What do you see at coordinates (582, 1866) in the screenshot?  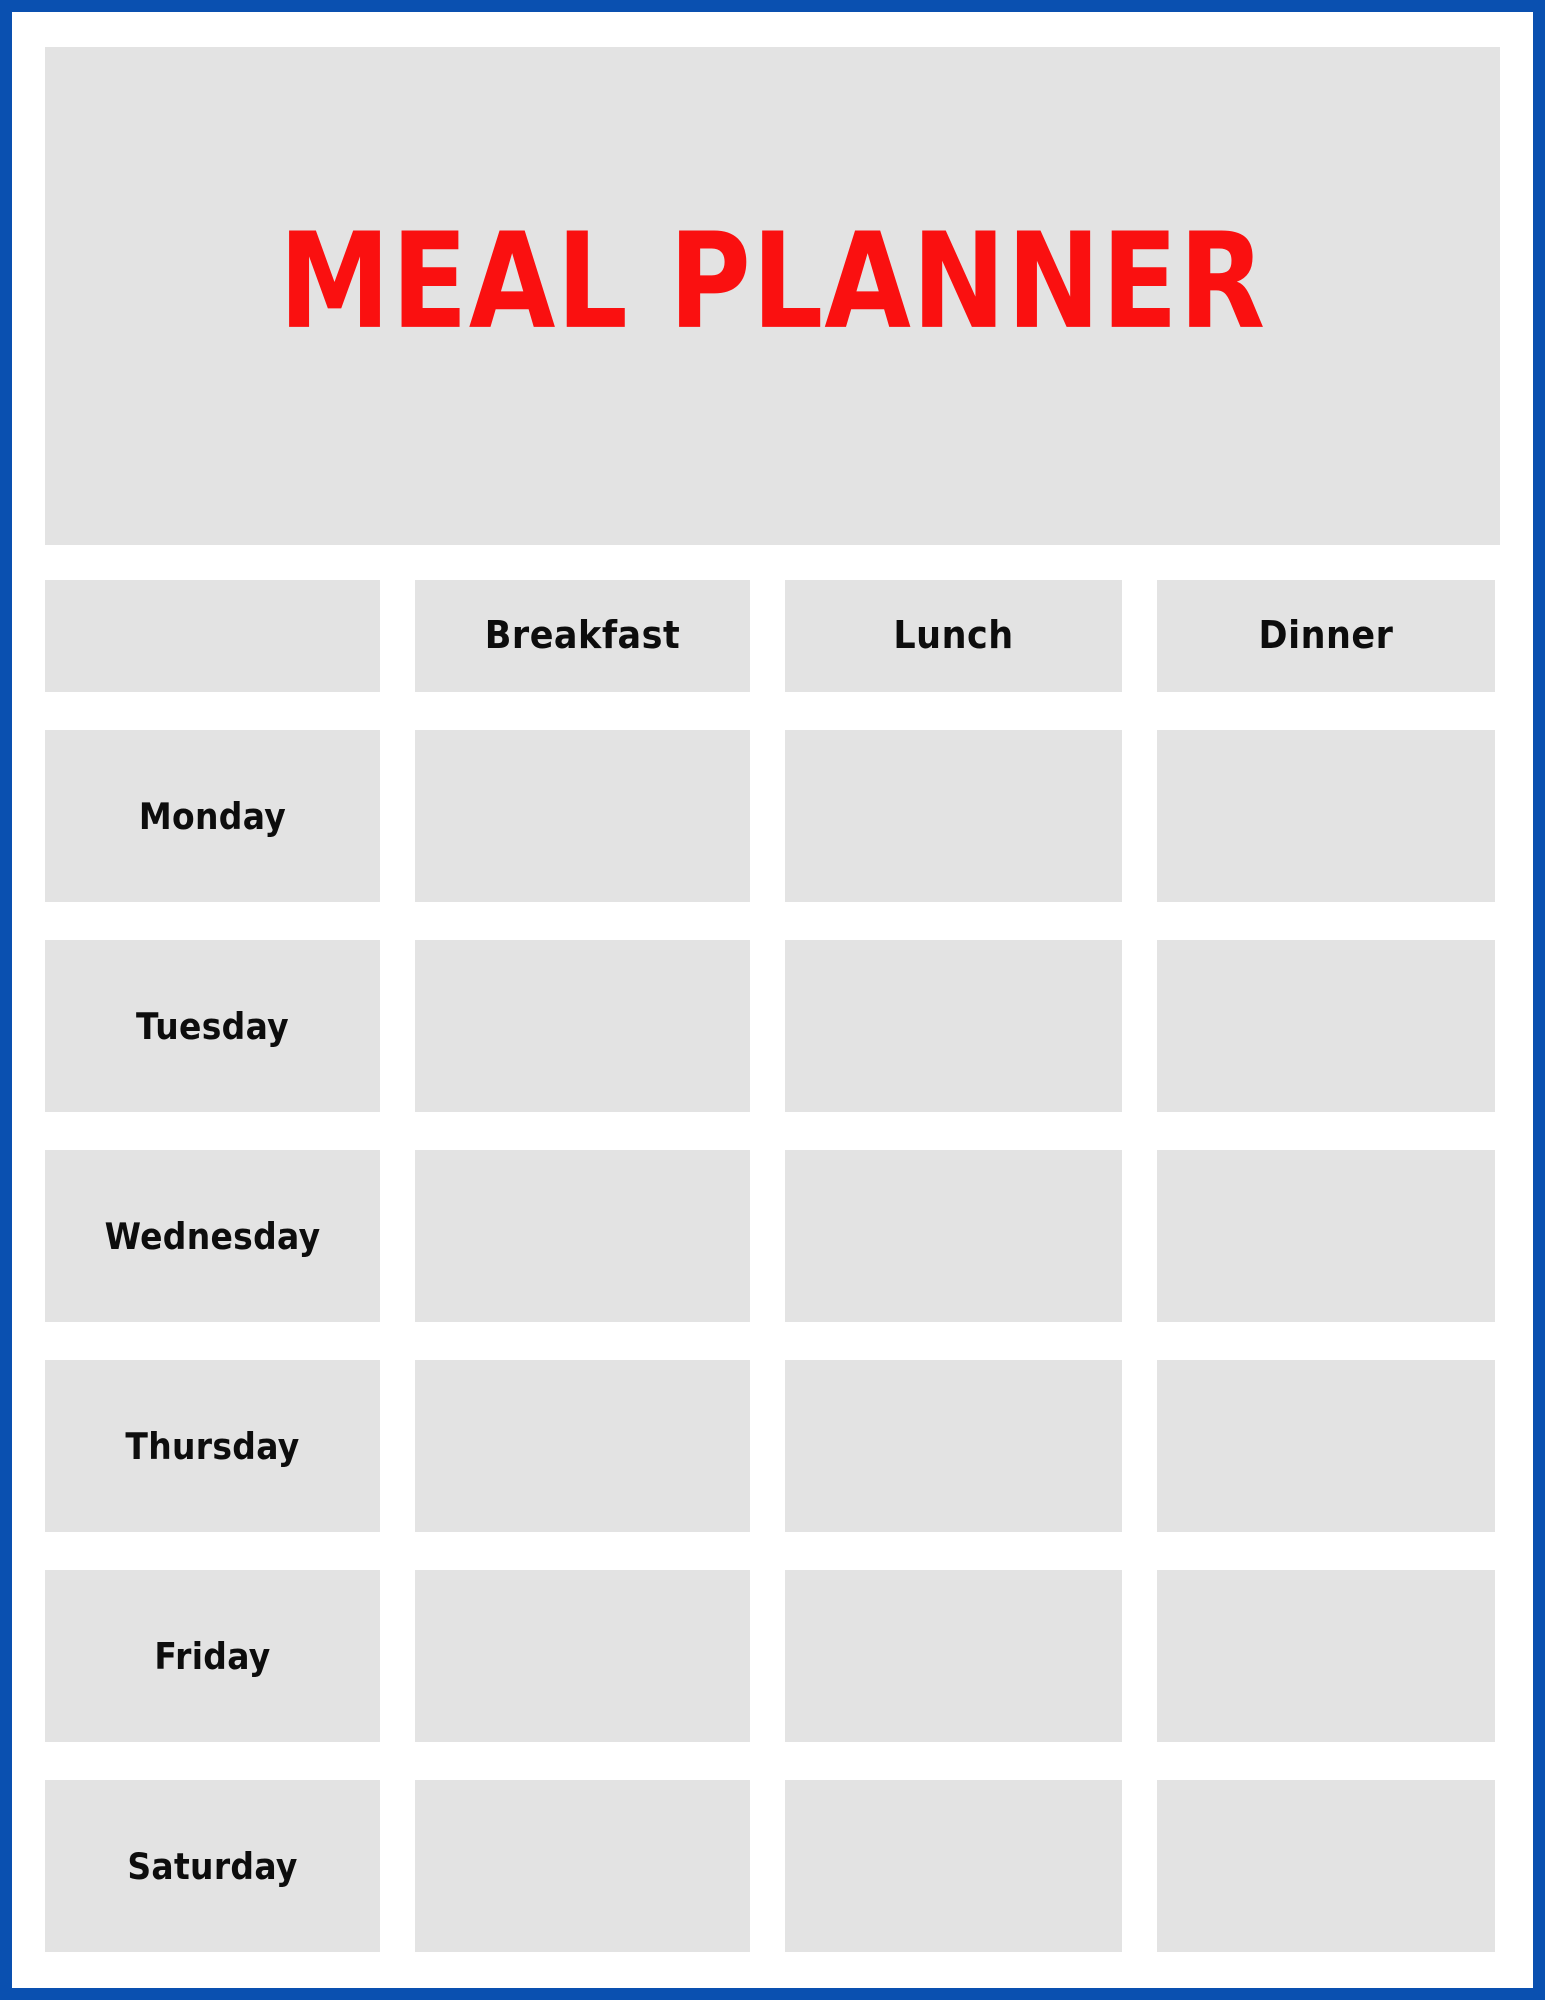 I see `meal-cell-saturday-breakfast` at bounding box center [582, 1866].